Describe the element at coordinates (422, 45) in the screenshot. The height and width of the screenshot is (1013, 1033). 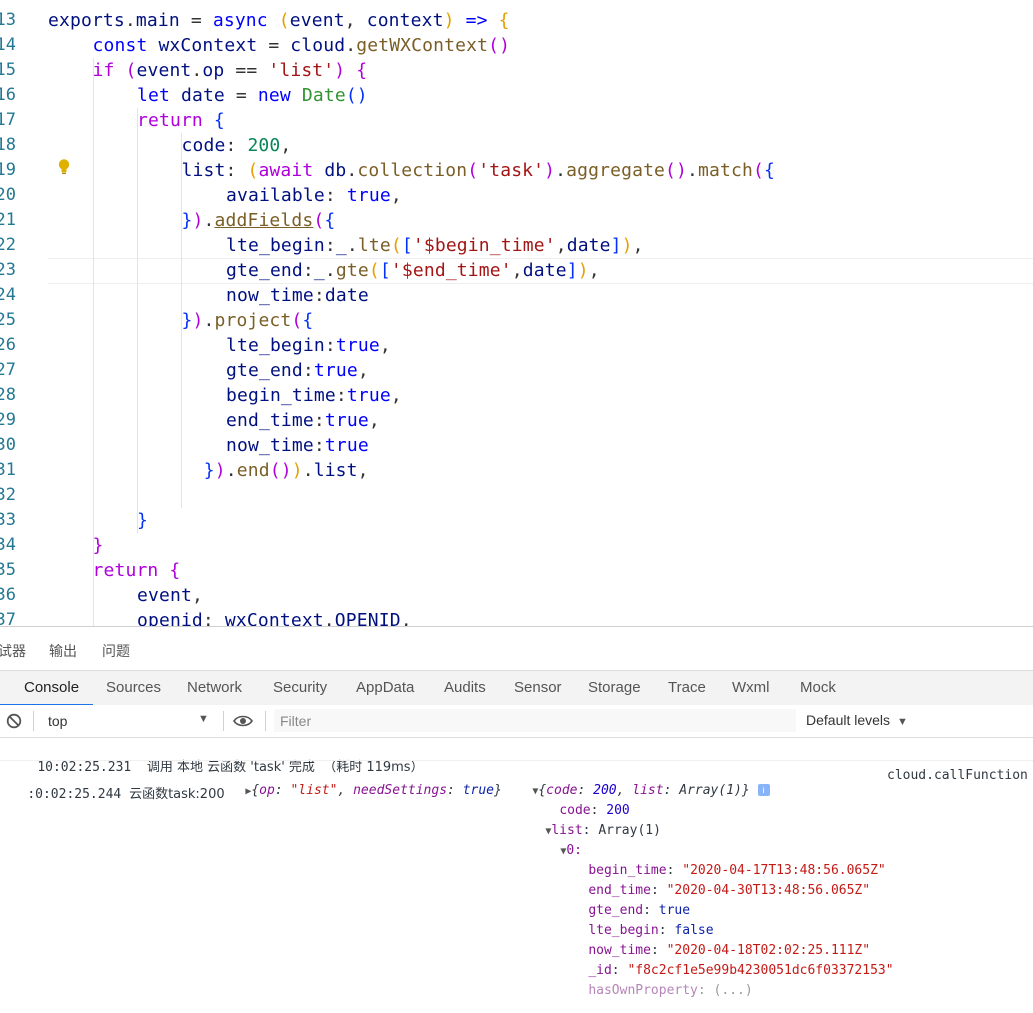
I see `code-token: getWXContext` at that location.